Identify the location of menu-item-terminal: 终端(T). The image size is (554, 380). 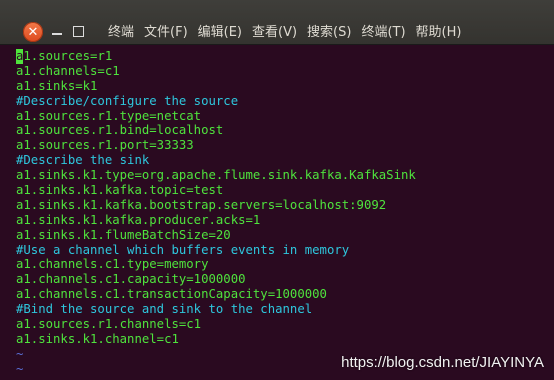
(383, 33).